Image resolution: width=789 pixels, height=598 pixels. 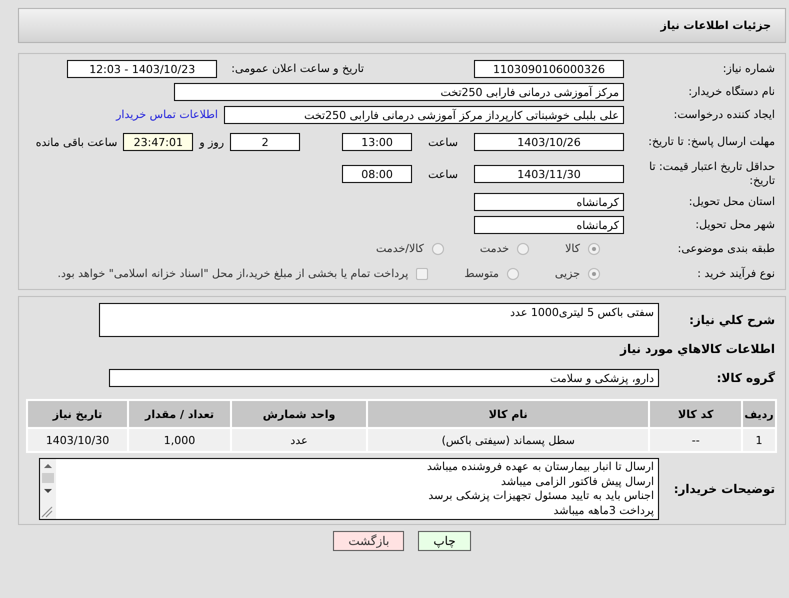 What do you see at coordinates (549, 69) in the screenshot?
I see `need-number-field: 1103090106000326` at bounding box center [549, 69].